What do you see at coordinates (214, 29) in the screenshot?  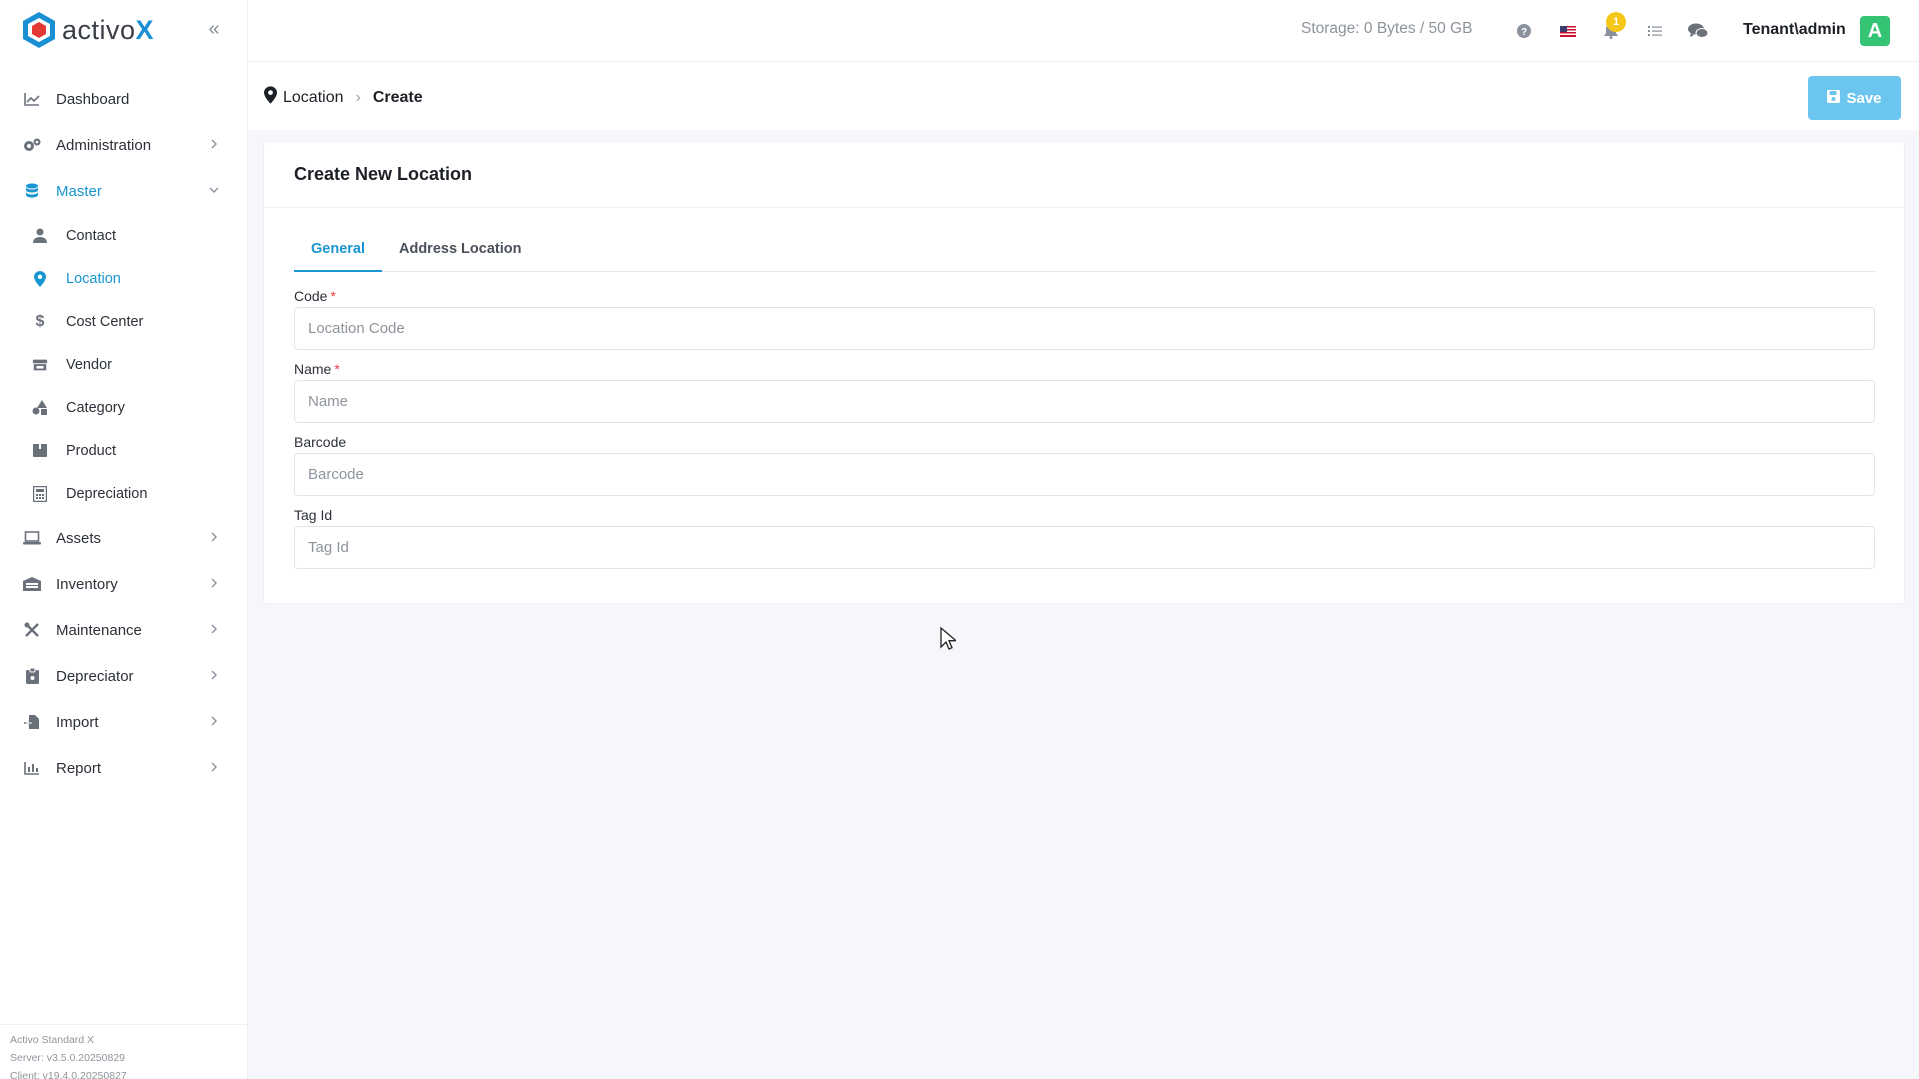 I see `double-chevron-left-icon: «` at bounding box center [214, 29].